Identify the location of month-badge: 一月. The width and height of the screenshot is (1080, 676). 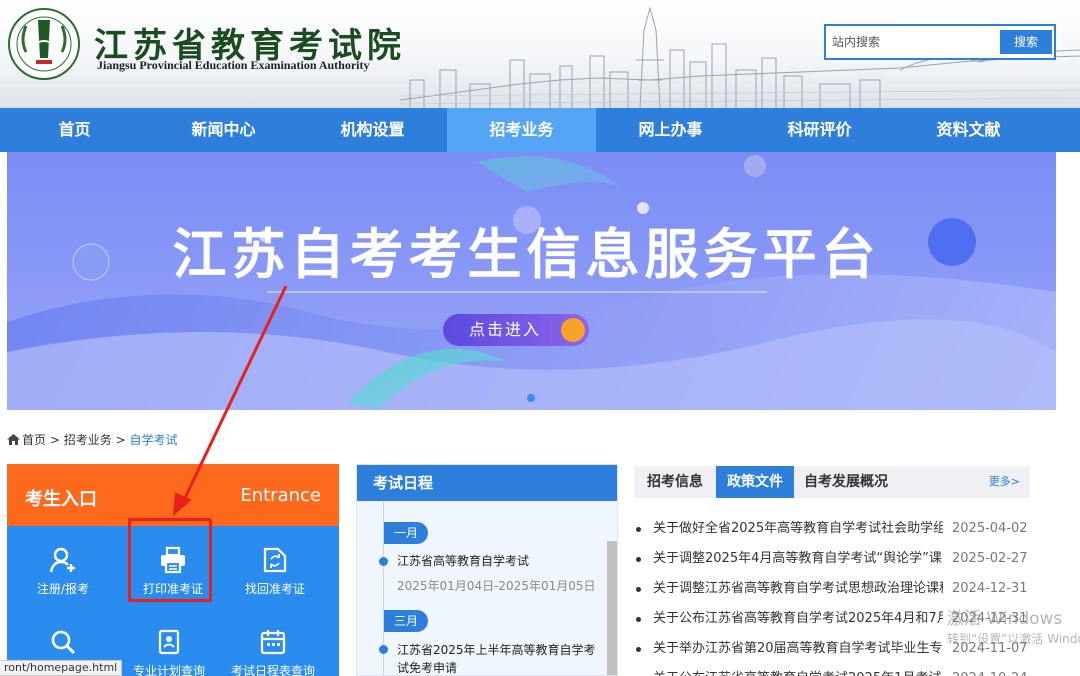
(406, 533).